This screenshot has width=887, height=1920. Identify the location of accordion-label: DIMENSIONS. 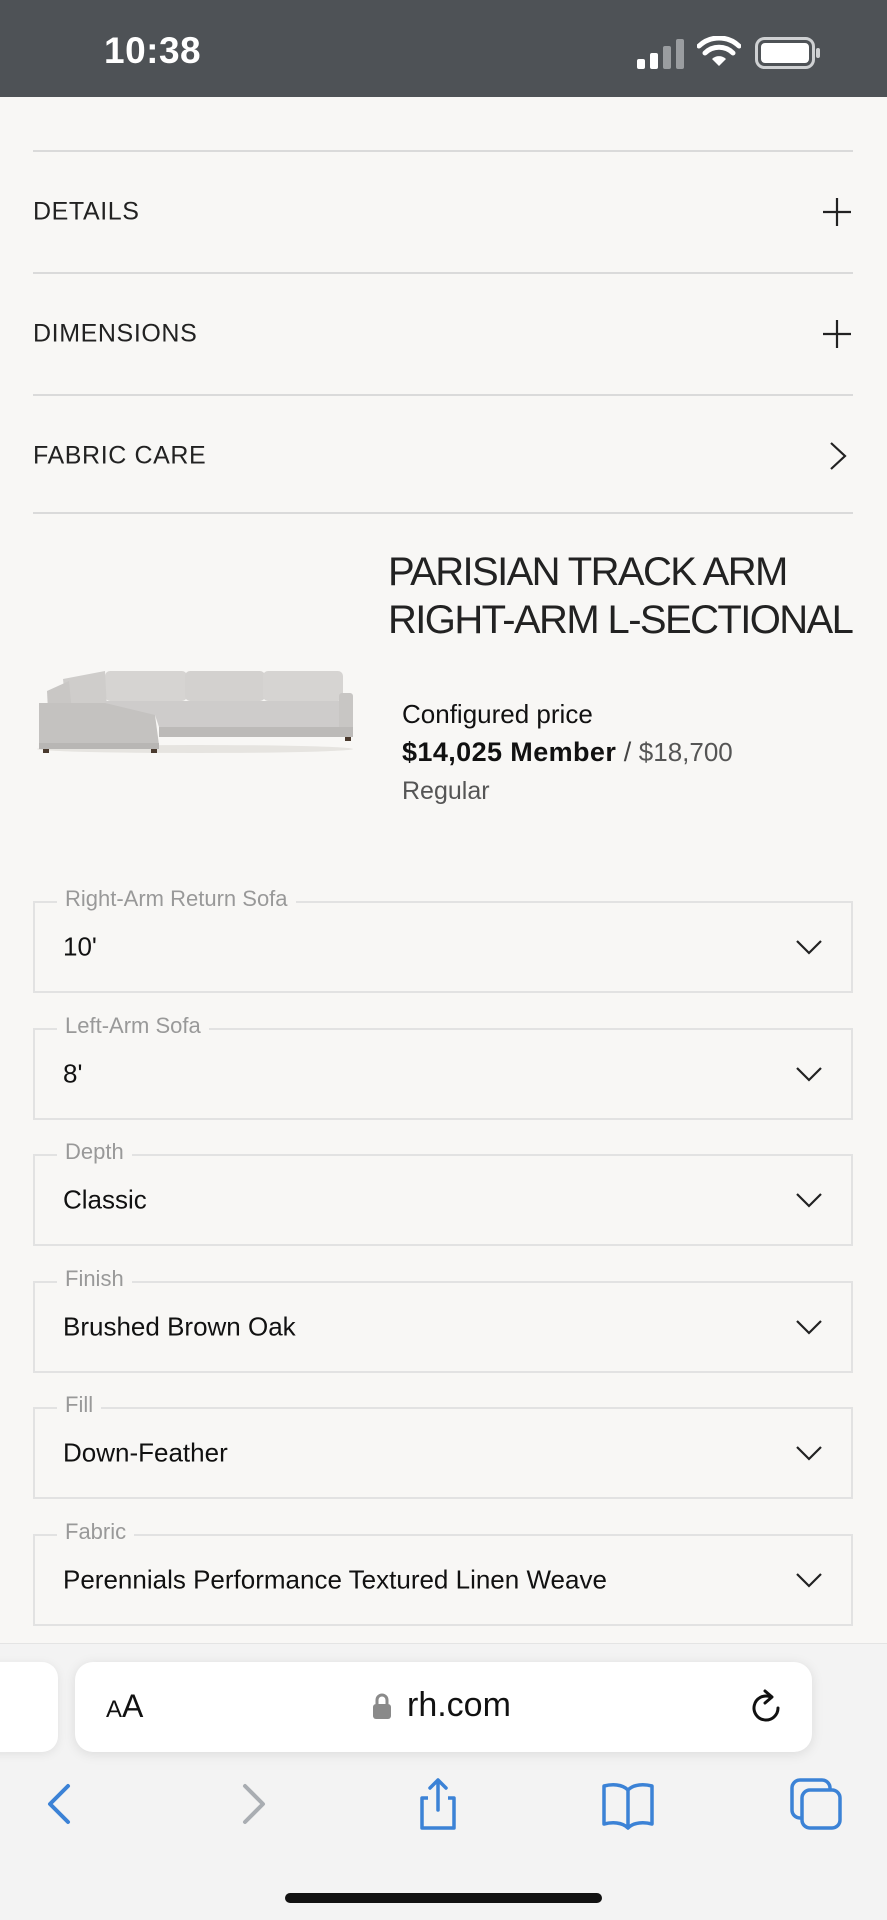
(115, 333).